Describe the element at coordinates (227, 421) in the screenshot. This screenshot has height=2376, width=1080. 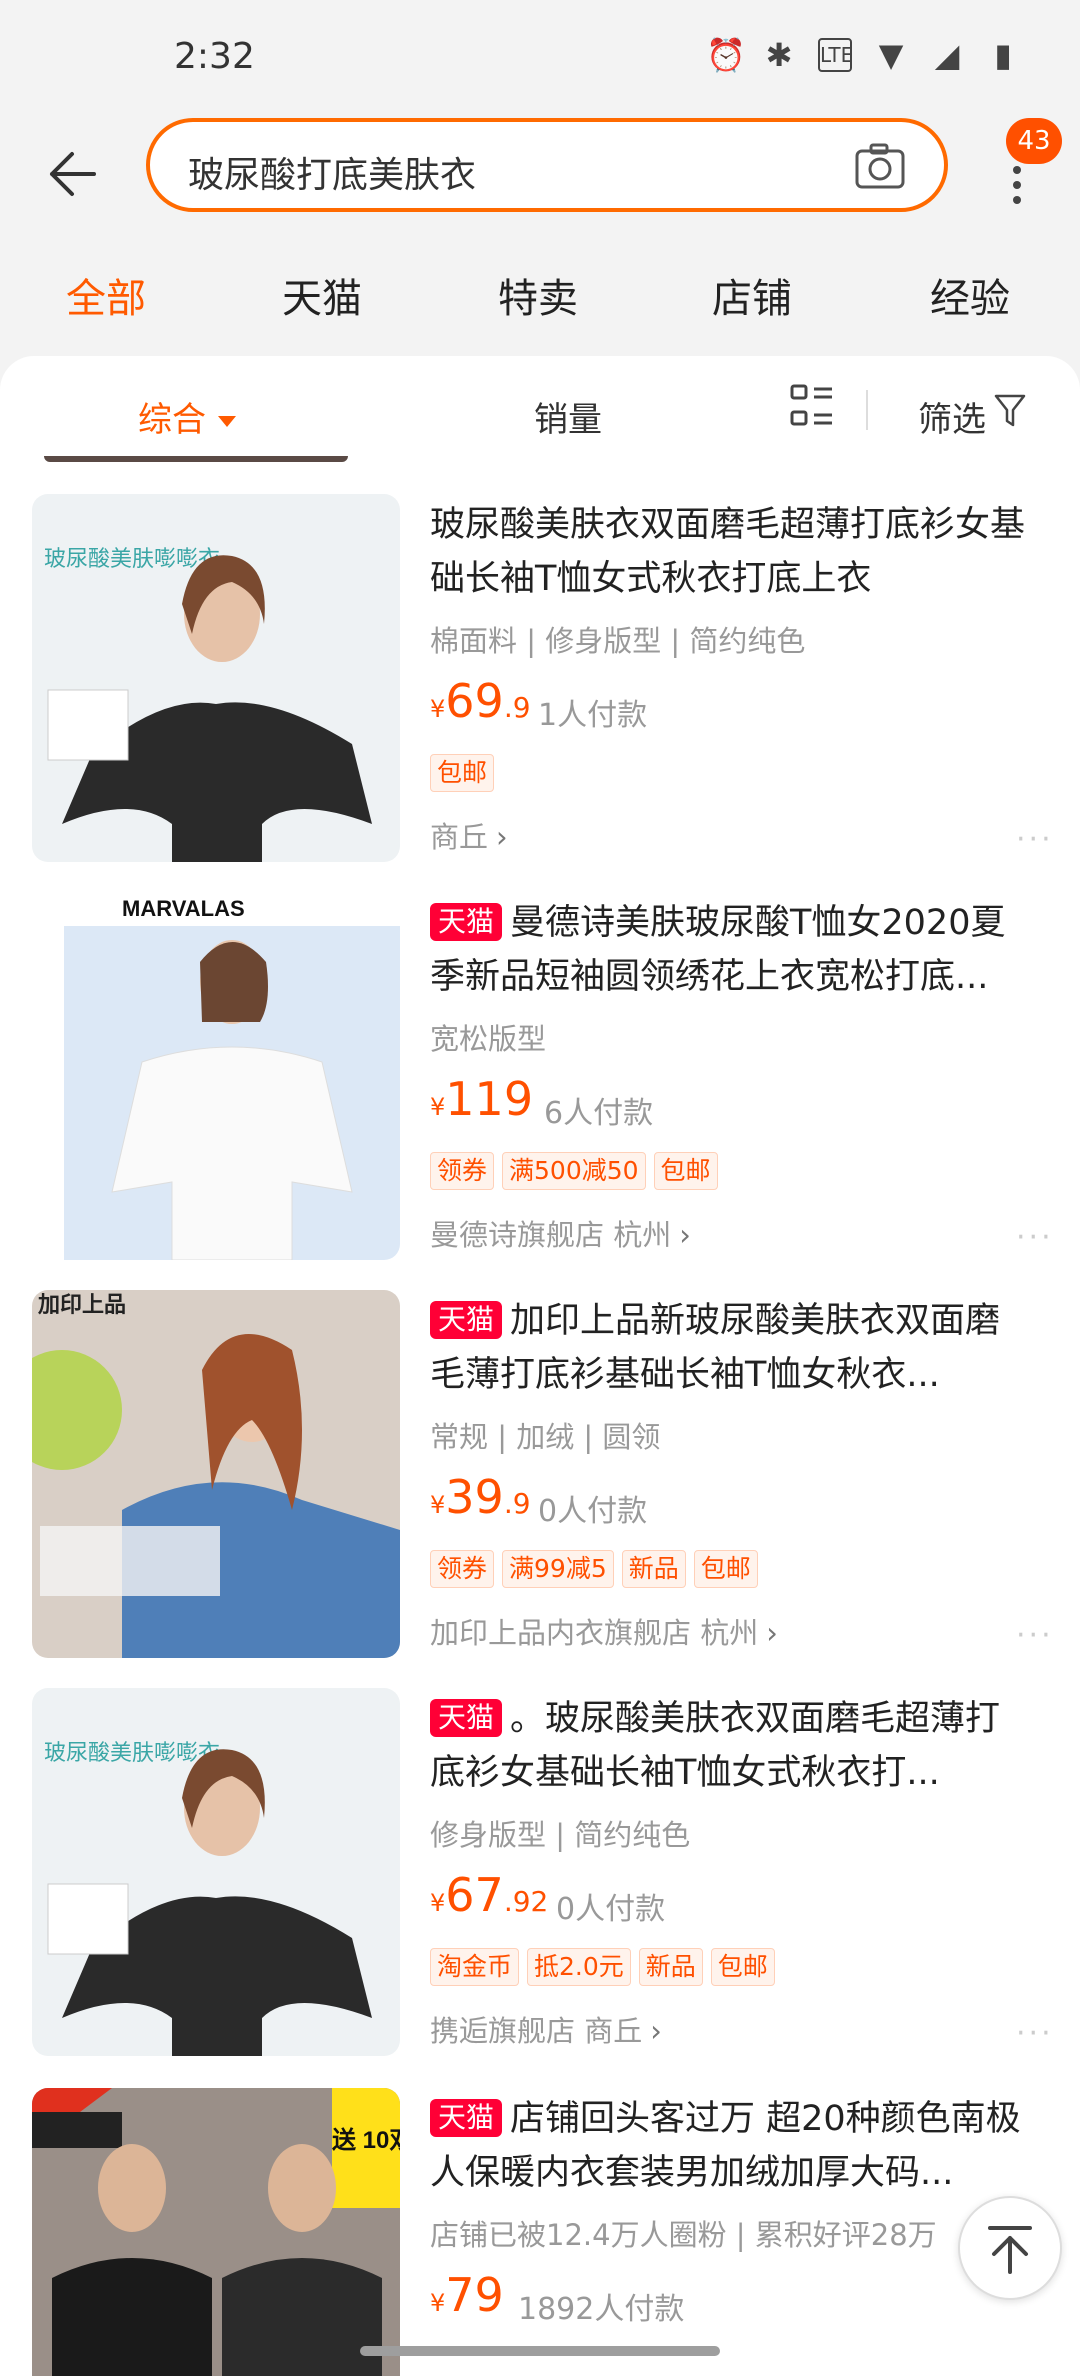
I see `dropdown-caret-icon` at that location.